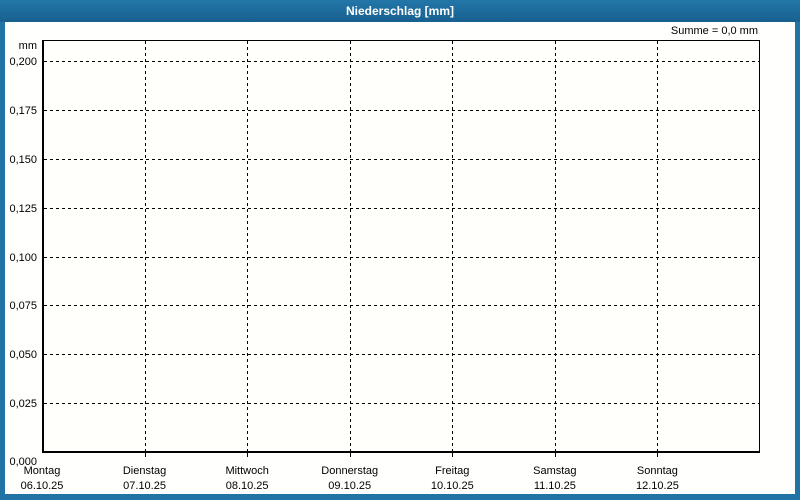 The width and height of the screenshot is (800, 500). Describe the element at coordinates (400, 497) in the screenshot. I see `window-frame-bottom` at that location.